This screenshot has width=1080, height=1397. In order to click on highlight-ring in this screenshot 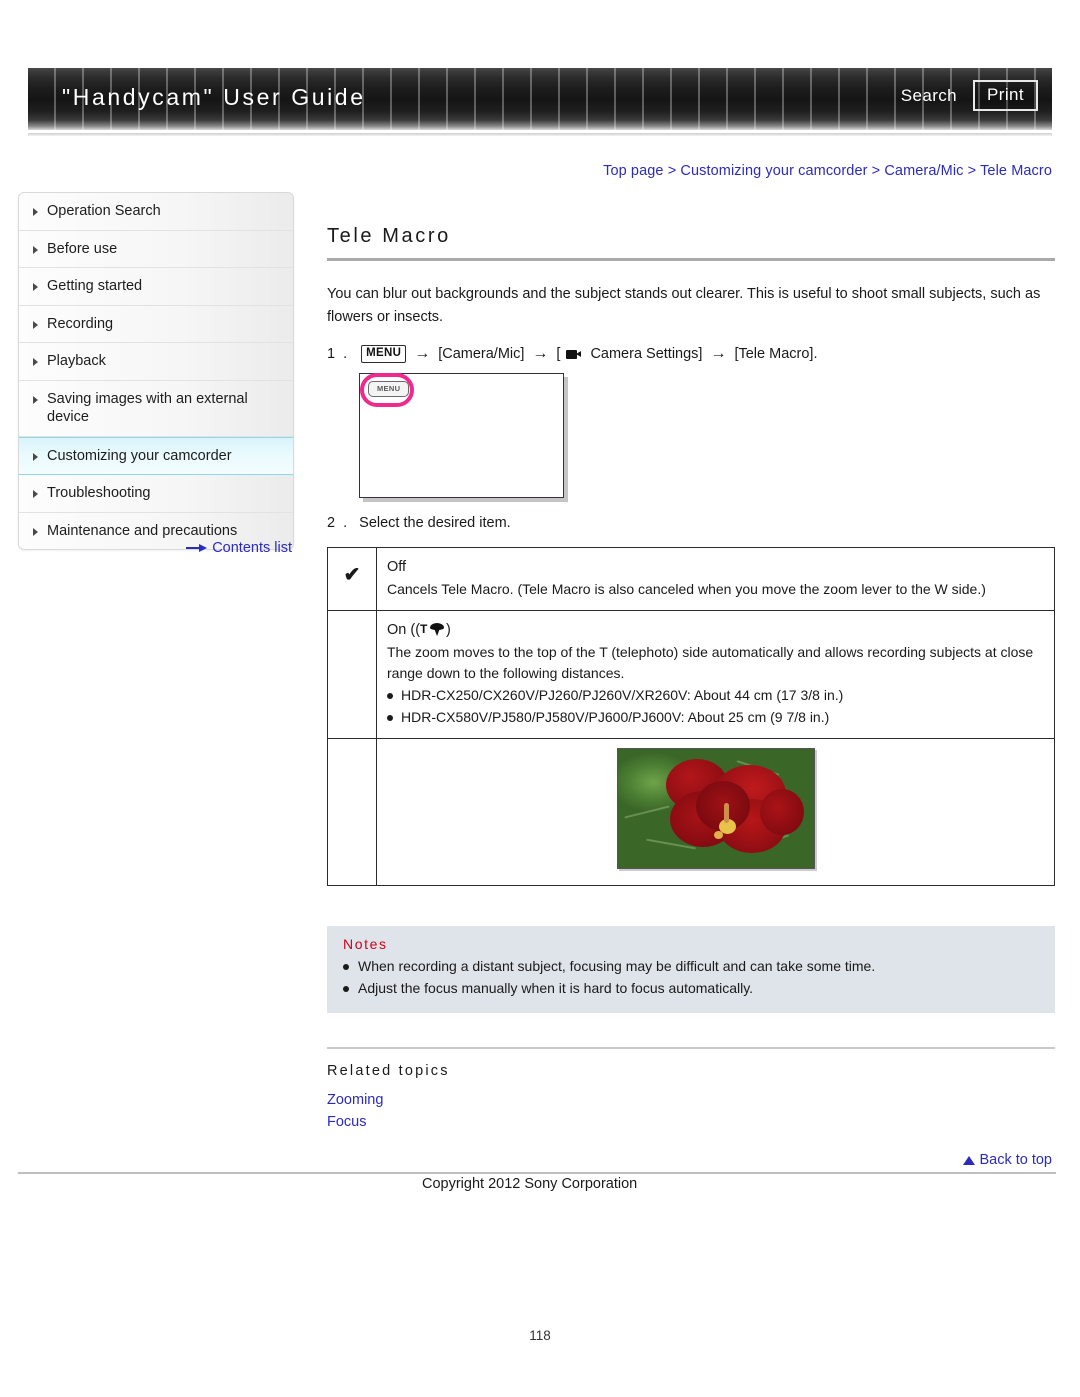, I will do `click(387, 390)`.